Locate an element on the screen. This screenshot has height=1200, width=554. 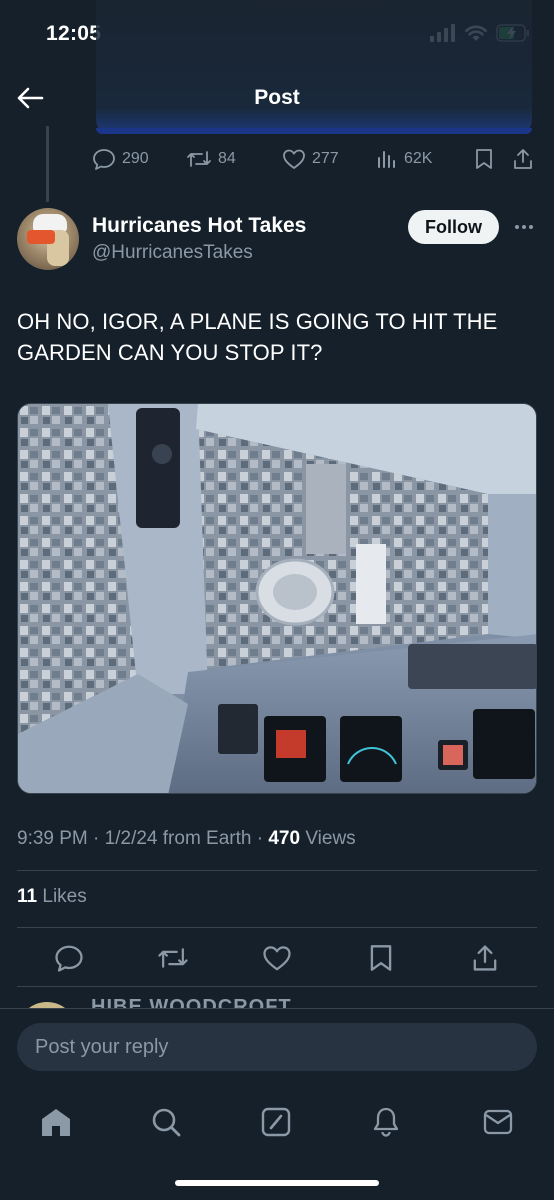
page-title: Post is located at coordinates (277, 97).